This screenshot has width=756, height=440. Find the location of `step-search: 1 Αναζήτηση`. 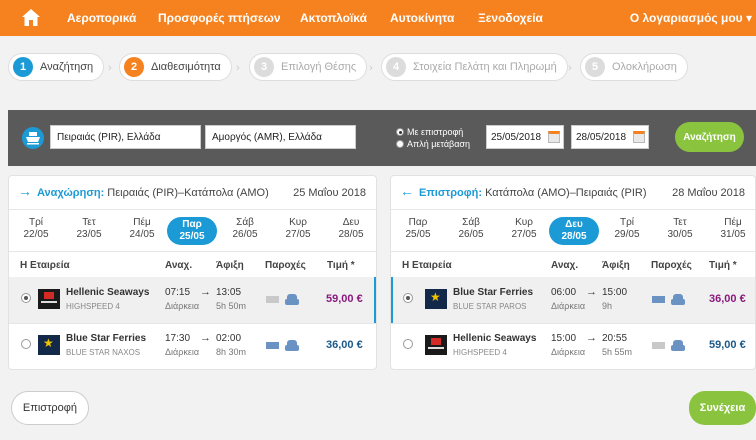

step-search: 1 Αναζήτηση is located at coordinates (56, 67).